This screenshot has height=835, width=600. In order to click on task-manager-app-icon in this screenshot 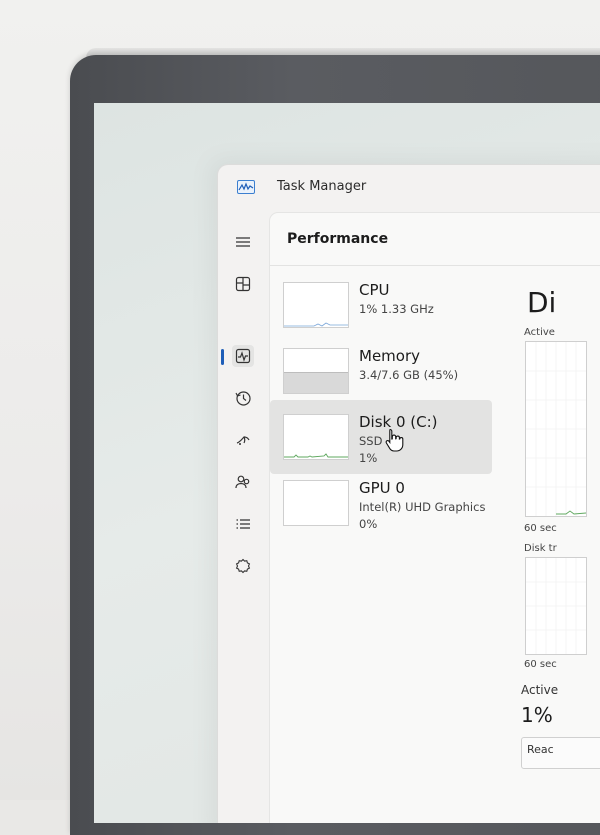, I will do `click(246, 187)`.